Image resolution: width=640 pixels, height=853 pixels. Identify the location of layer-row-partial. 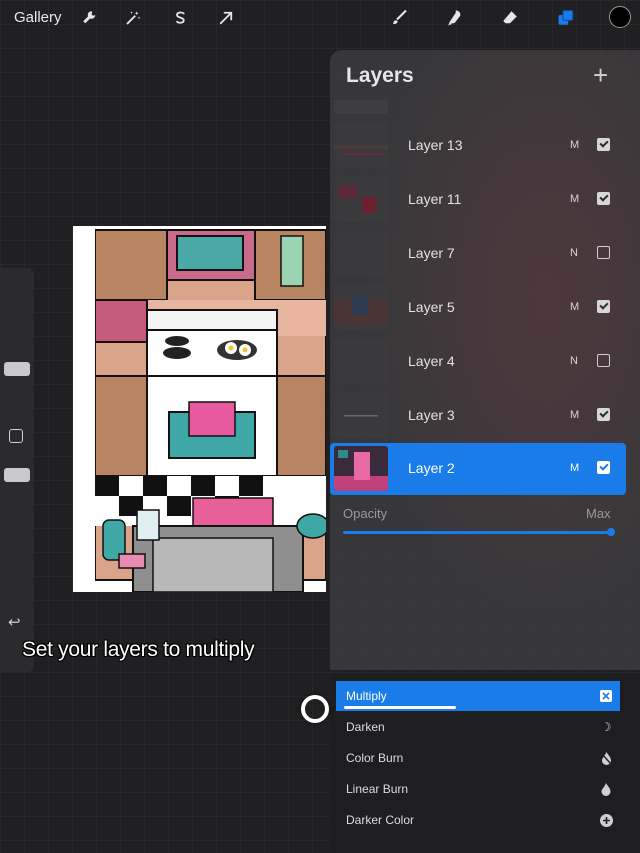
(361, 107).